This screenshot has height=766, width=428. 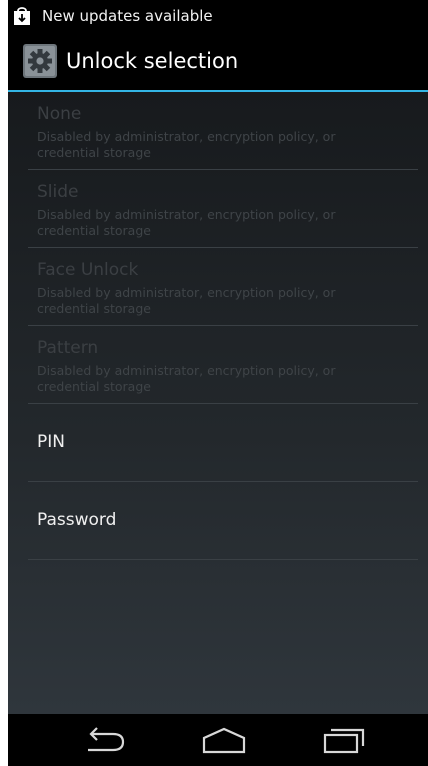 I want to click on home-icon, so click(x=224, y=740).